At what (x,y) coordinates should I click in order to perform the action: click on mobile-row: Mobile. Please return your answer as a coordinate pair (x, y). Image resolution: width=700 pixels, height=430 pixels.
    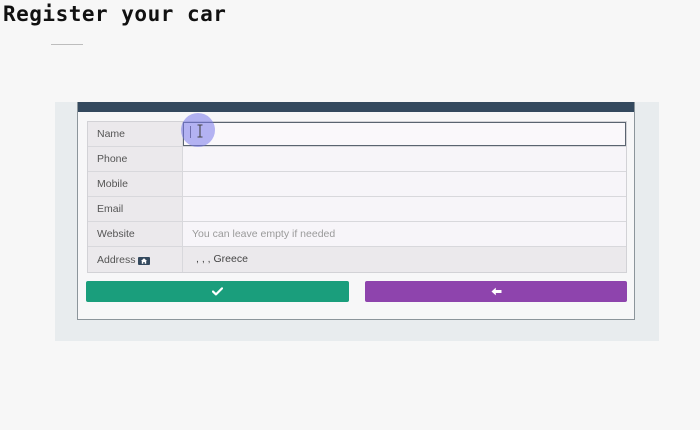
    Looking at the image, I should click on (357, 184).